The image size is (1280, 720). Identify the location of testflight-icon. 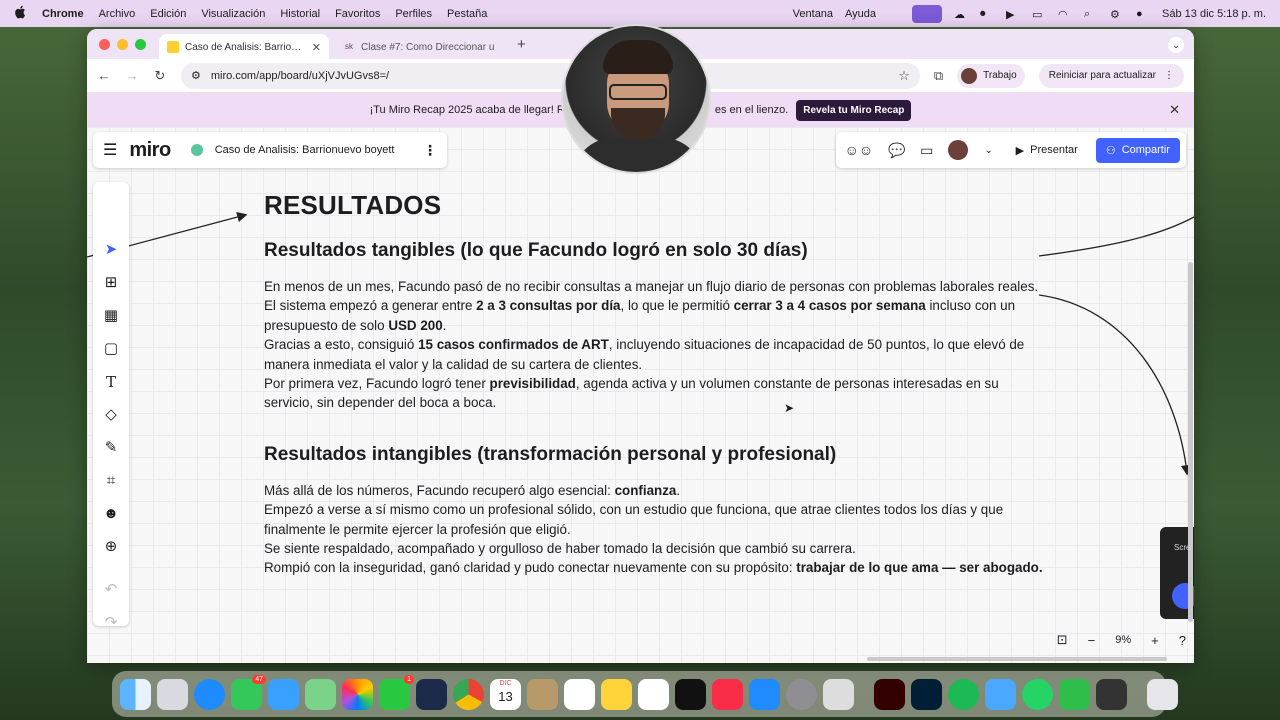
(1000, 694).